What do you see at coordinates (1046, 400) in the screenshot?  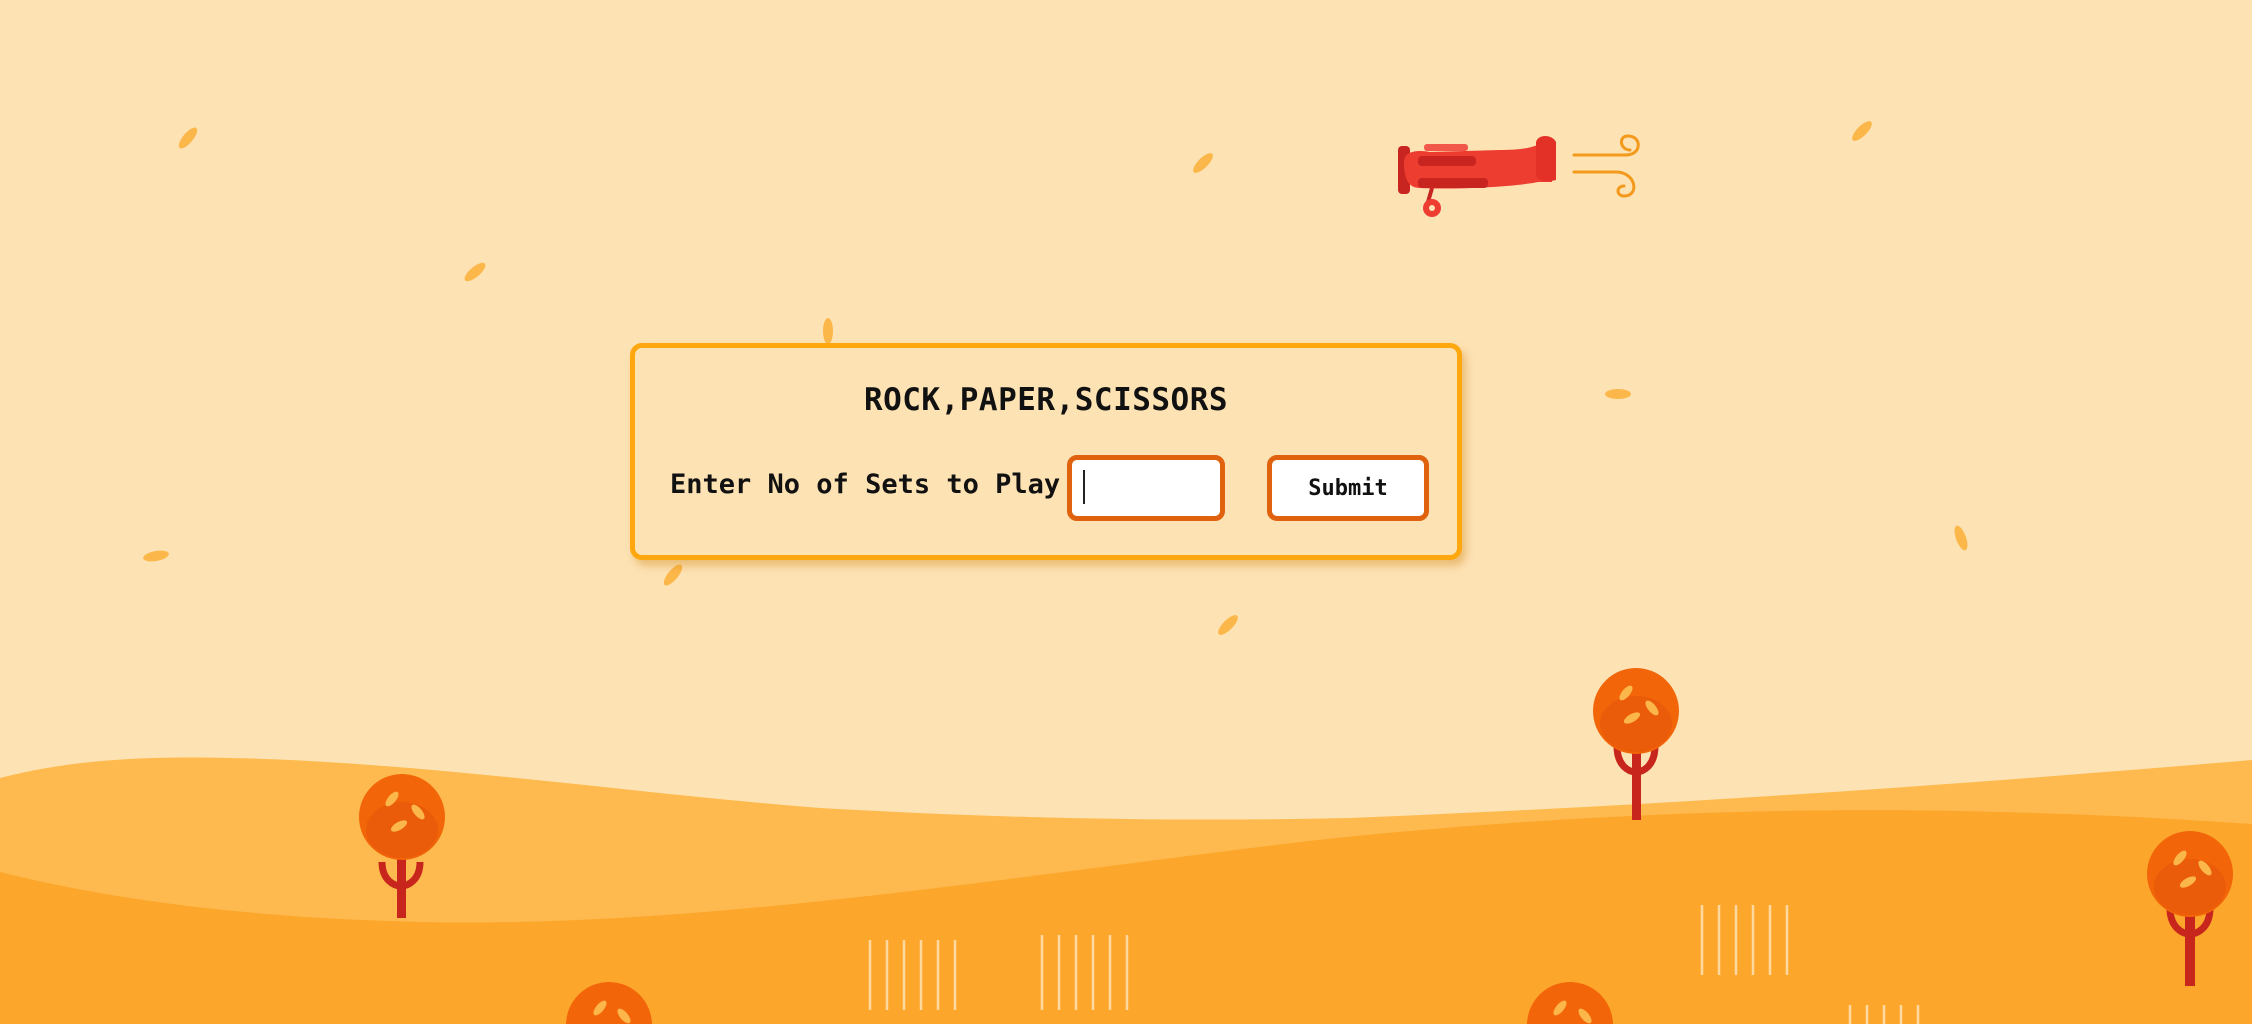 I see `page-title: ROCK,PAPER,SCISSORS` at bounding box center [1046, 400].